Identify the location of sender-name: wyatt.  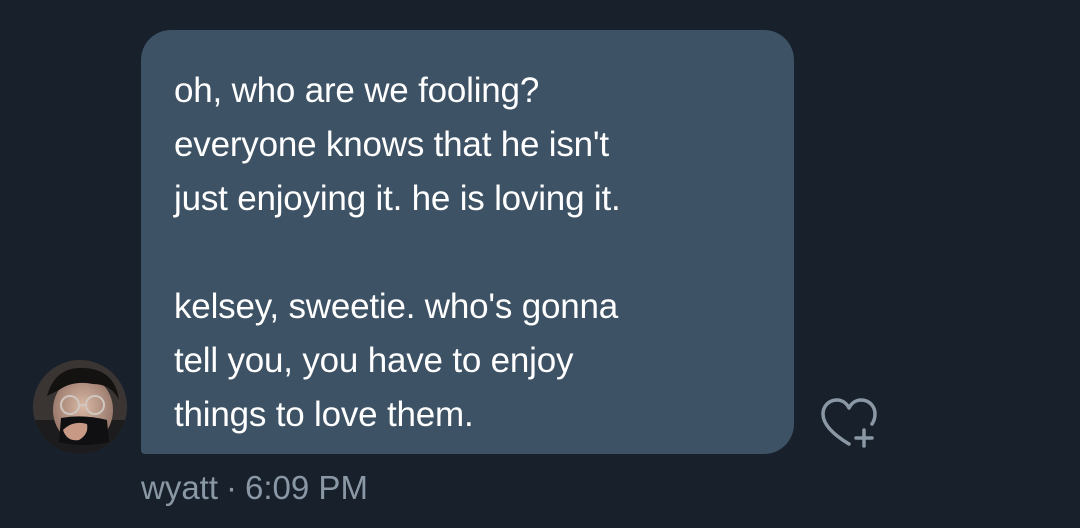
(179, 487).